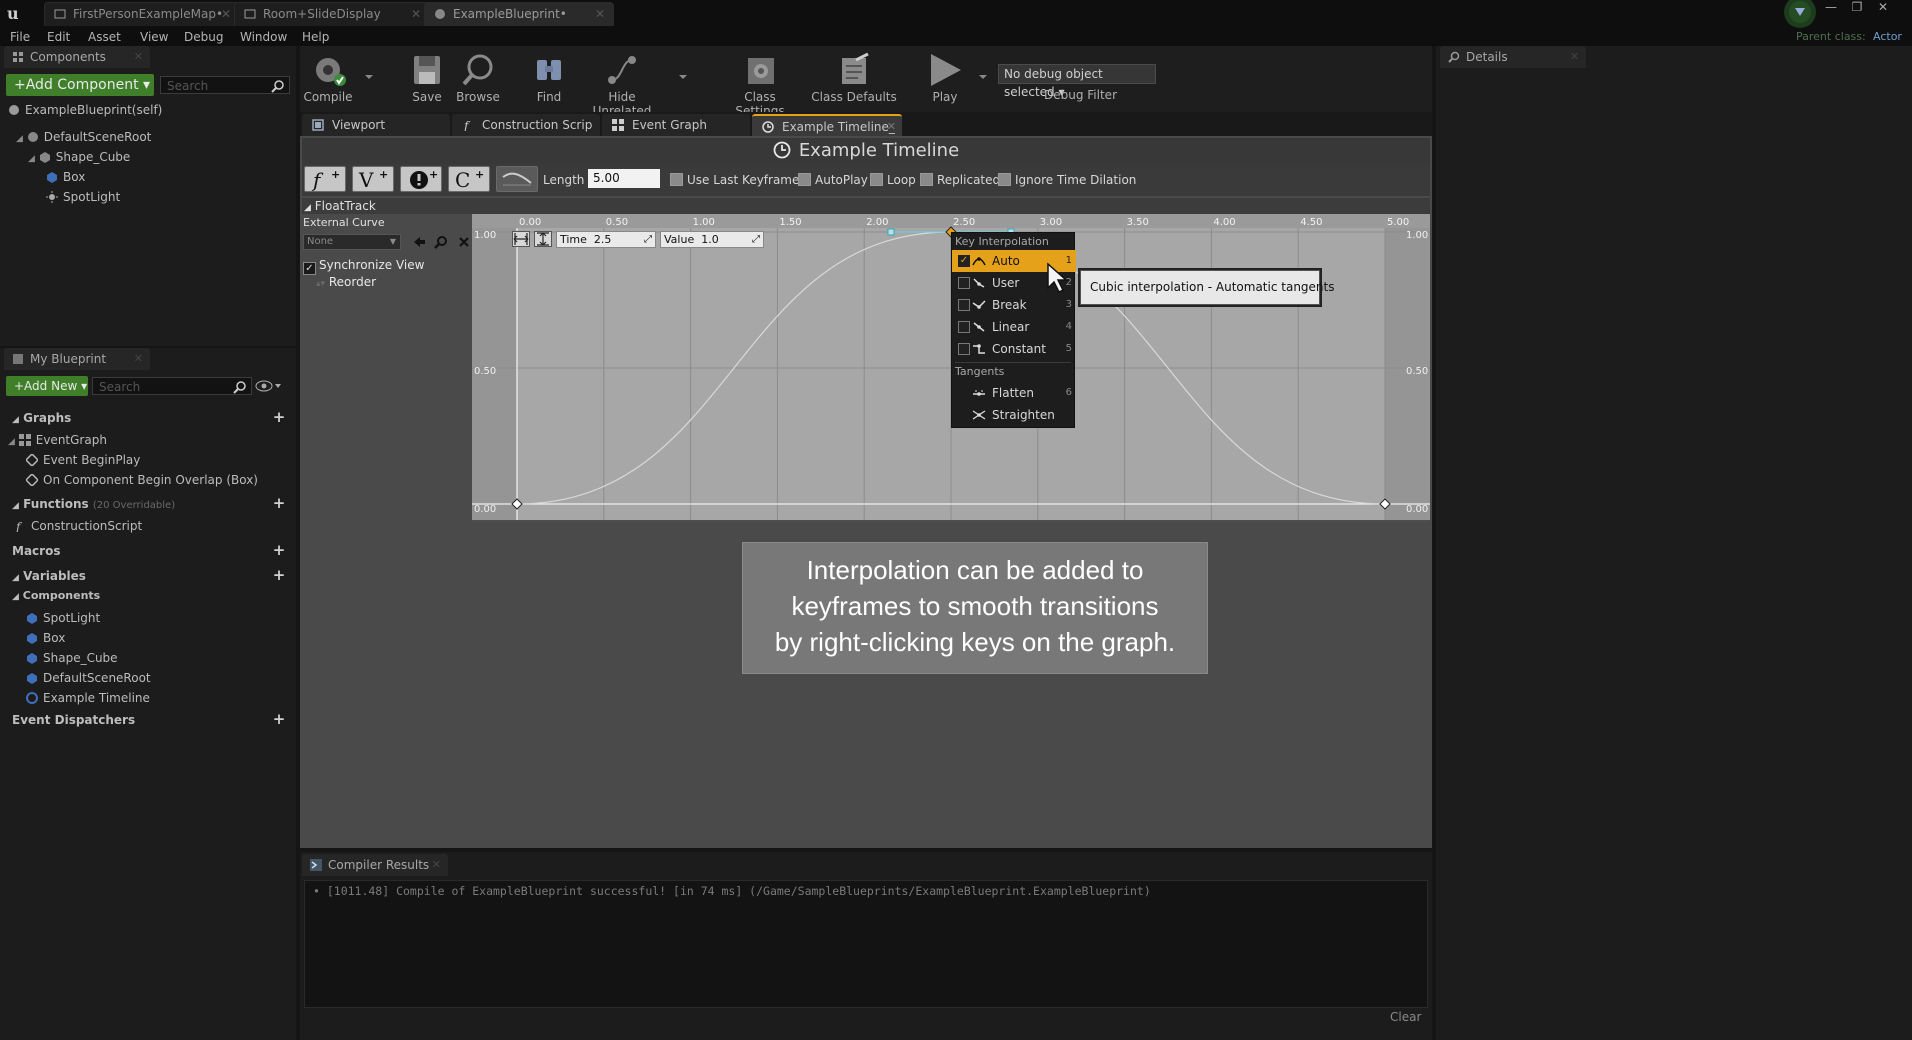  What do you see at coordinates (57, 441) in the screenshot?
I see `graph-item-eventgraph: ◢ EventGraph` at bounding box center [57, 441].